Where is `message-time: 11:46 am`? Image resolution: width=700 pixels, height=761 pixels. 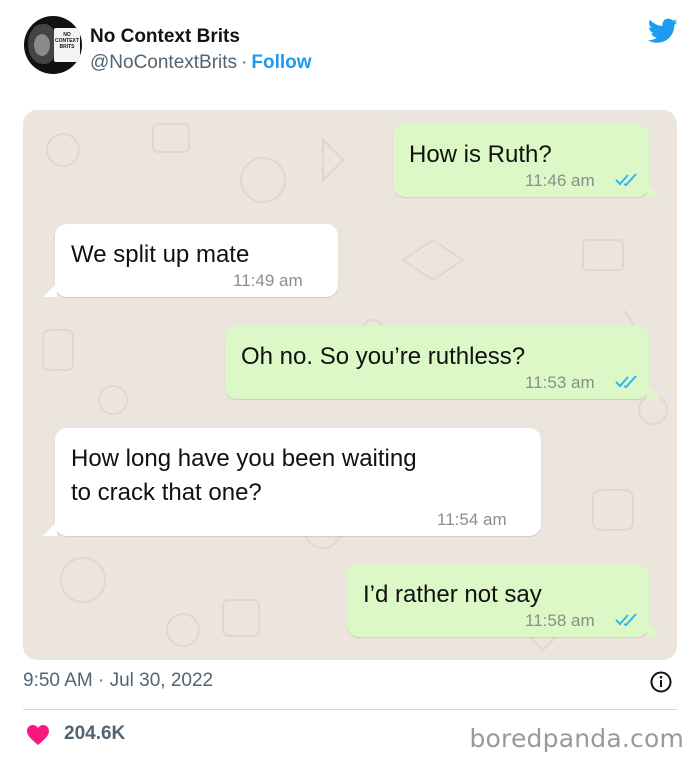
message-time: 11:46 am is located at coordinates (560, 180).